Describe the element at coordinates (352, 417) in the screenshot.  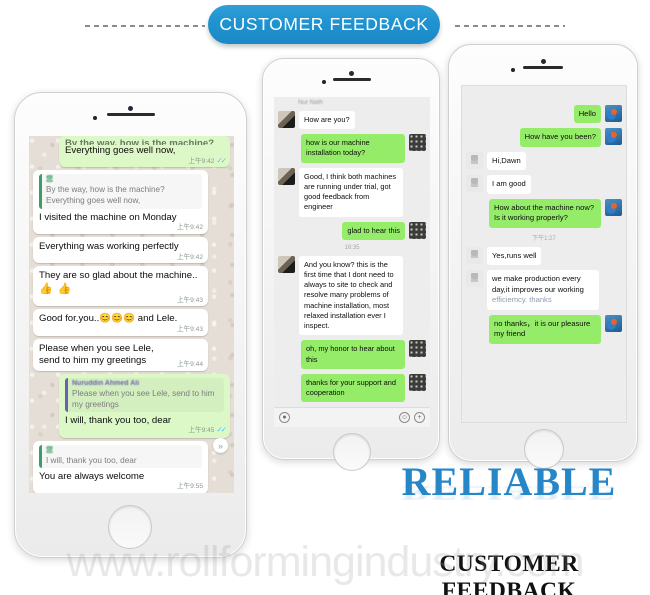
I see `wechat-input-toolbar: ● ☺ +` at that location.